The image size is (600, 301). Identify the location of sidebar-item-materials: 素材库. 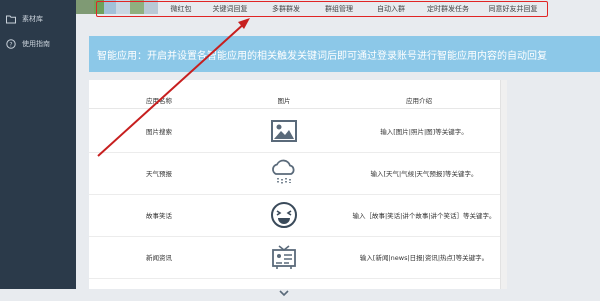
(38, 19).